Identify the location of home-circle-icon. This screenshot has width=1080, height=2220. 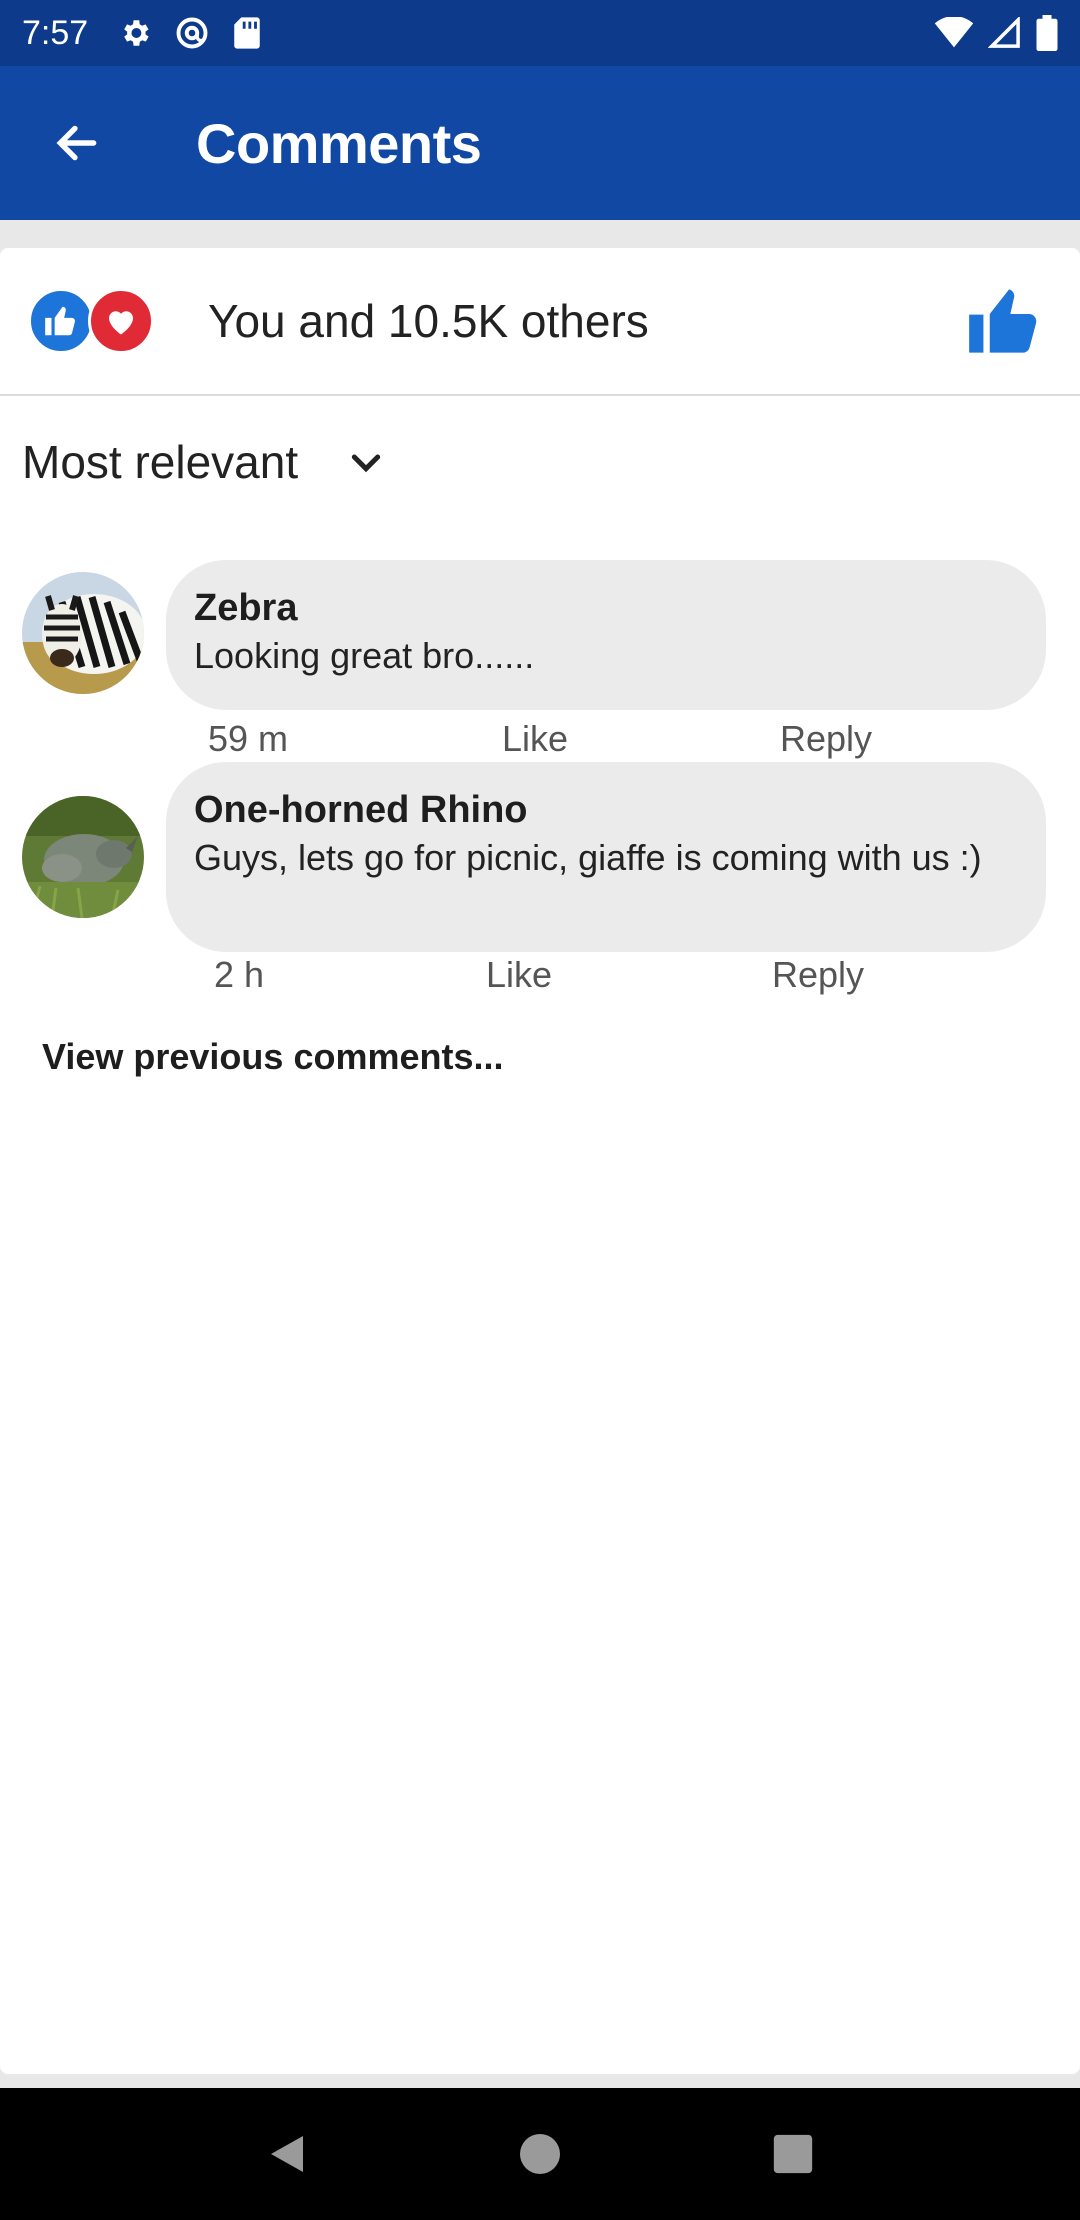
(539, 2154).